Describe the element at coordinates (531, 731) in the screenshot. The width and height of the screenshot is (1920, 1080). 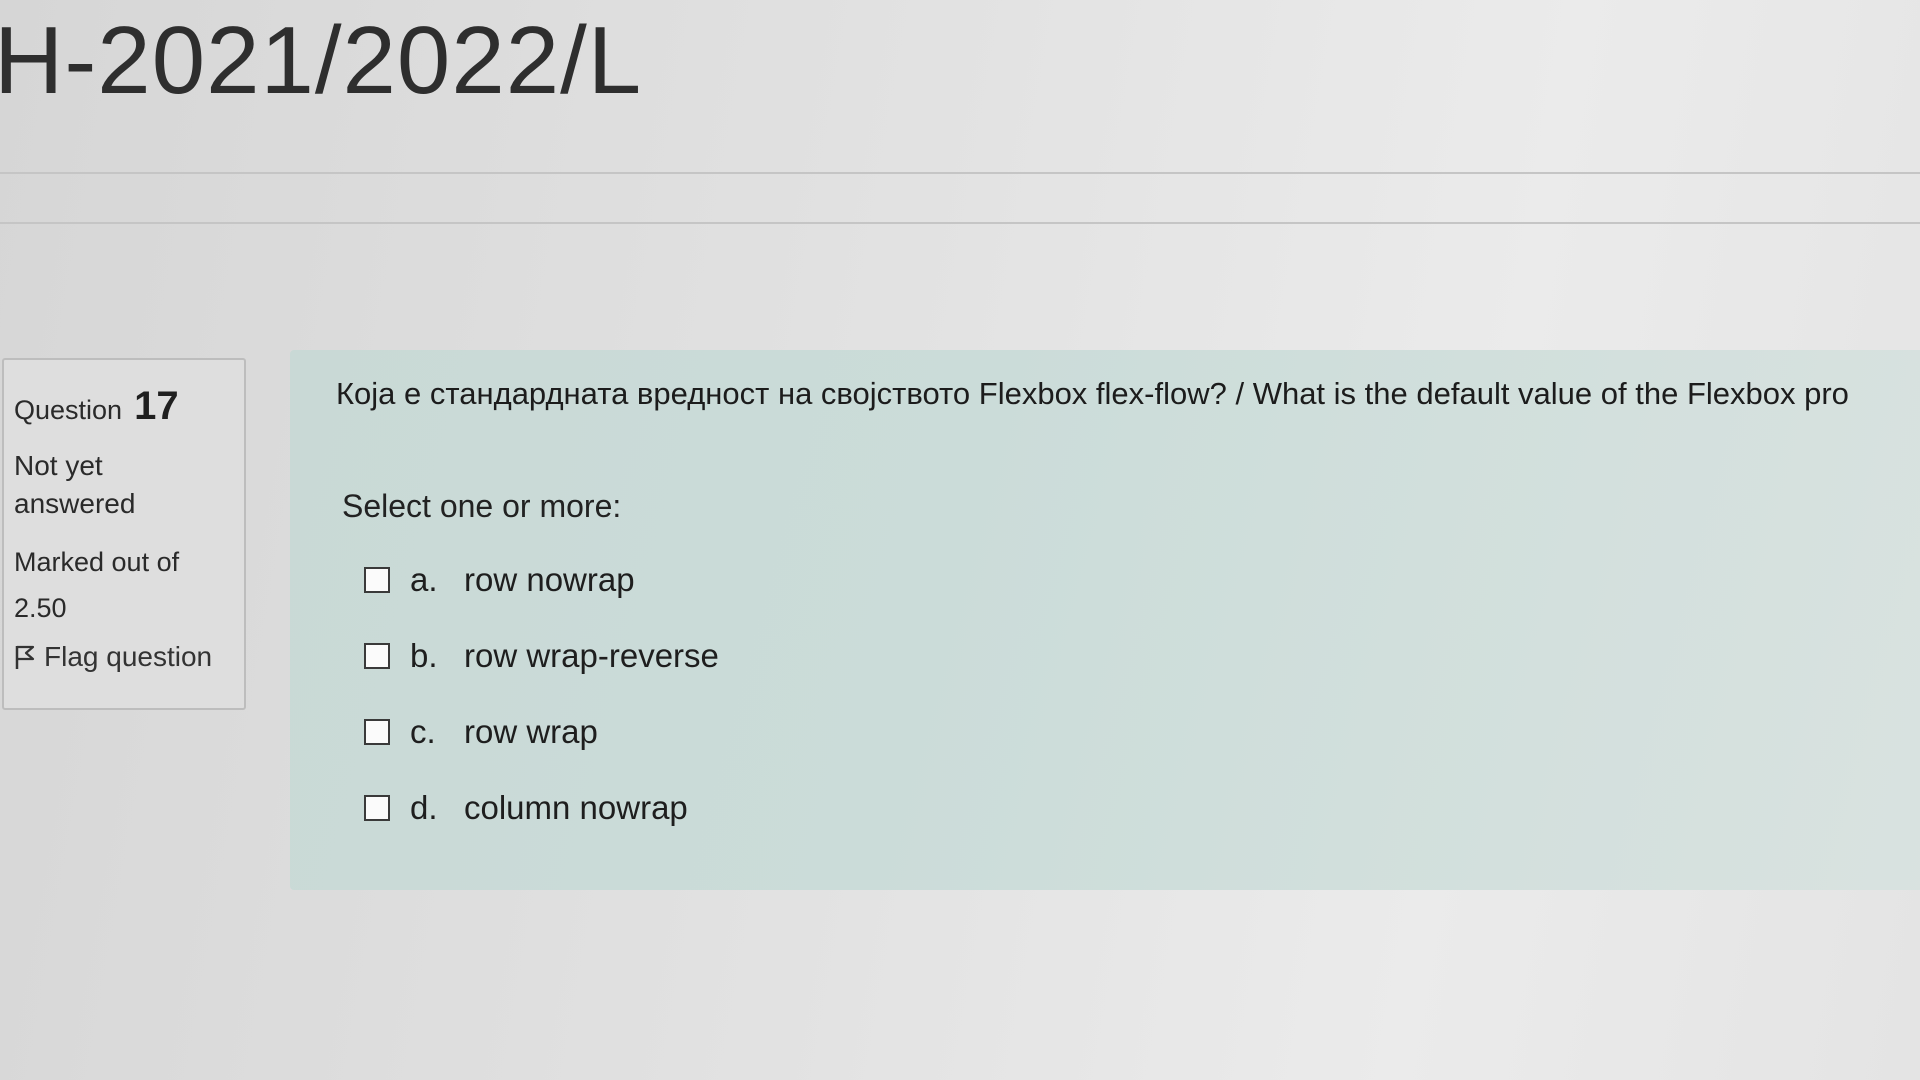
I see `answer-label: row wrap` at that location.